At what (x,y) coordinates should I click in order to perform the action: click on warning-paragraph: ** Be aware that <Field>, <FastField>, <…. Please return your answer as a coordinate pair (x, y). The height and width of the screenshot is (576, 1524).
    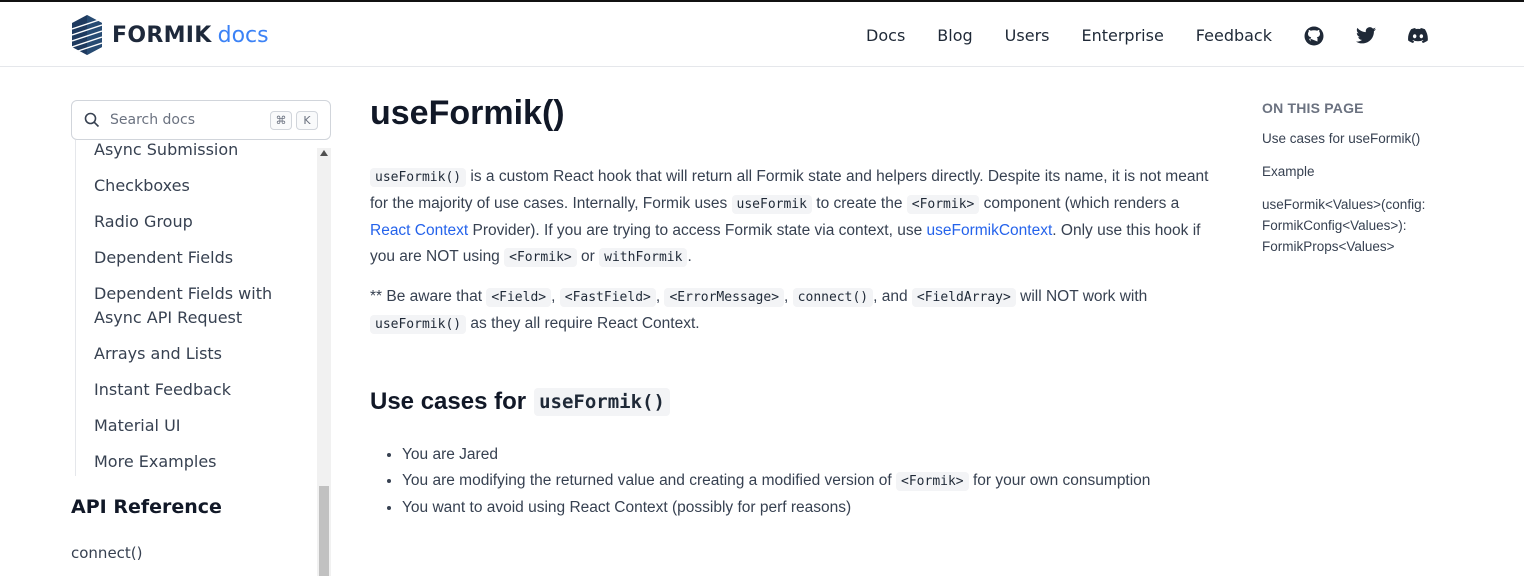
    Looking at the image, I should click on (790, 311).